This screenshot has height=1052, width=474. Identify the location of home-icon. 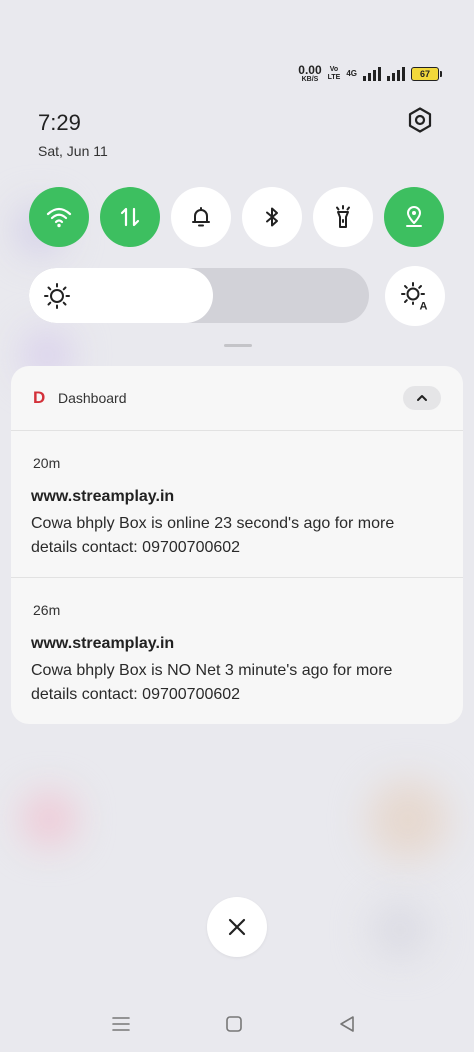
(234, 1024).